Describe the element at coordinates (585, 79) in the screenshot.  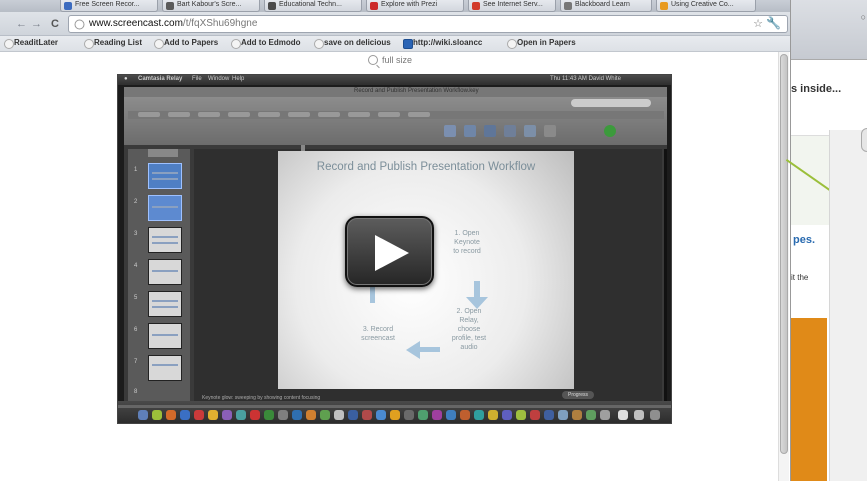
I see `mac-clock: Thu 11:43 AM David White` at that location.